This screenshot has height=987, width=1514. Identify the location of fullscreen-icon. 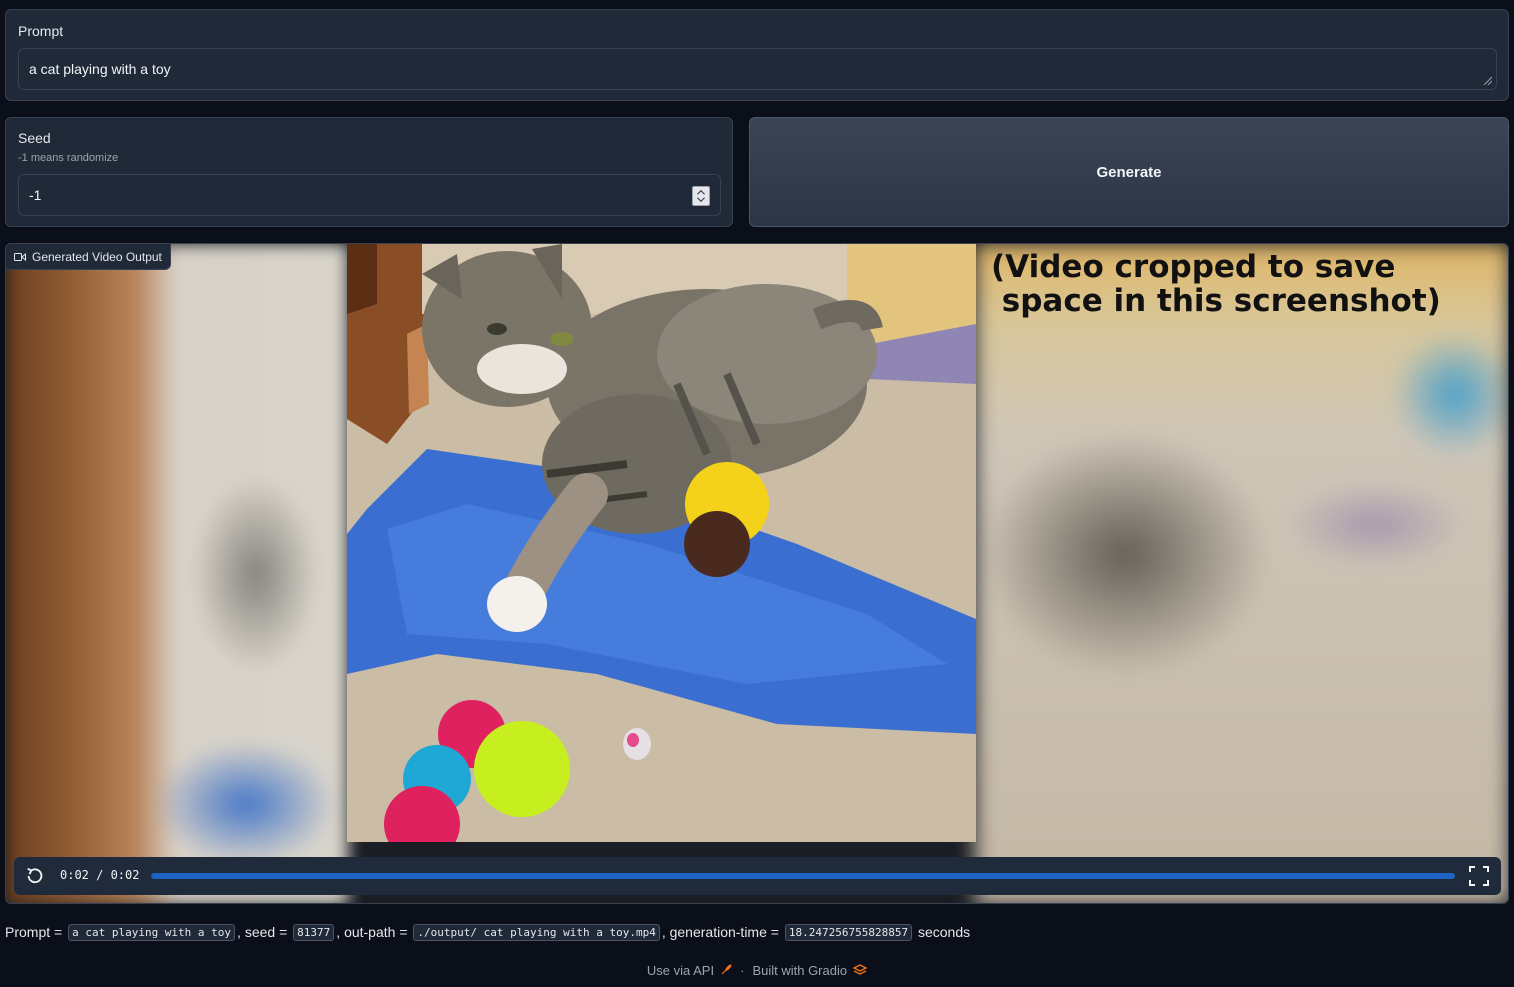
(1479, 876).